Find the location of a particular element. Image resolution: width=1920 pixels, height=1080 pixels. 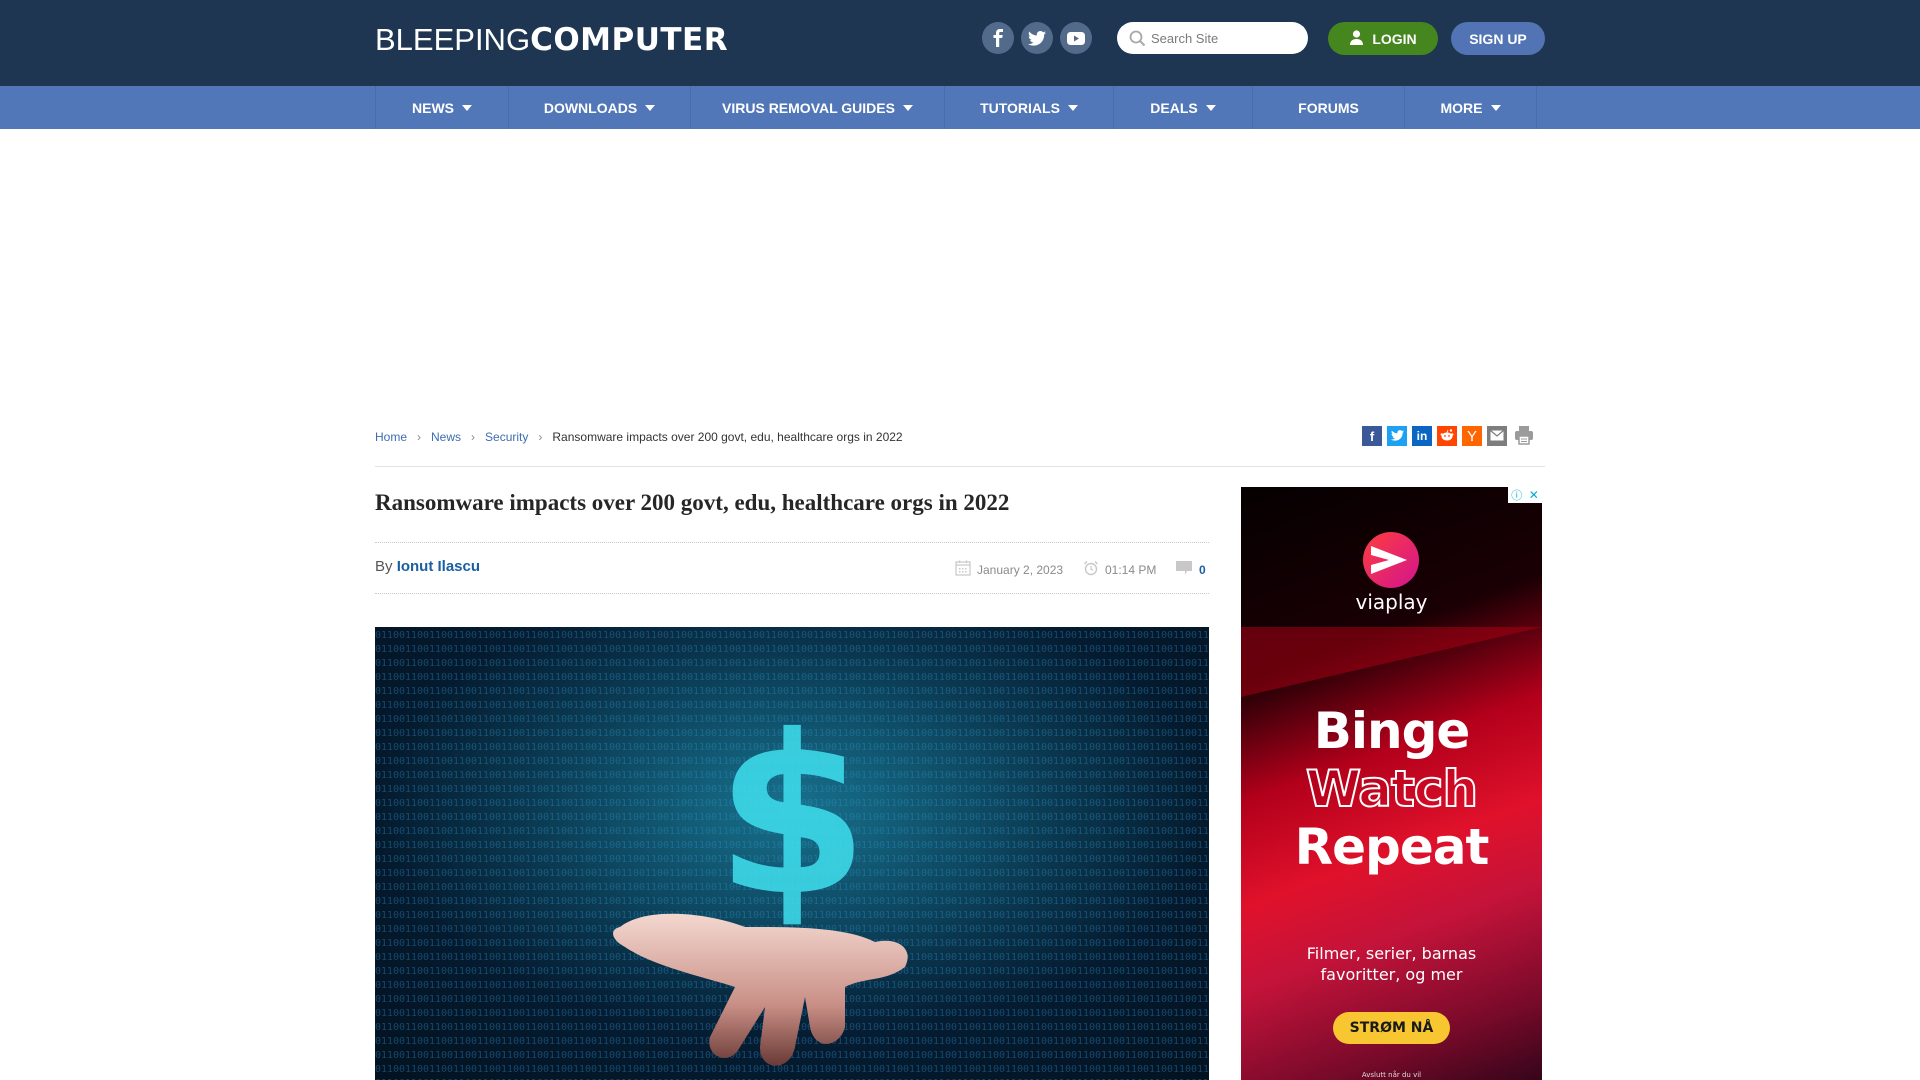

login-label: LOGIN is located at coordinates (1394, 38).